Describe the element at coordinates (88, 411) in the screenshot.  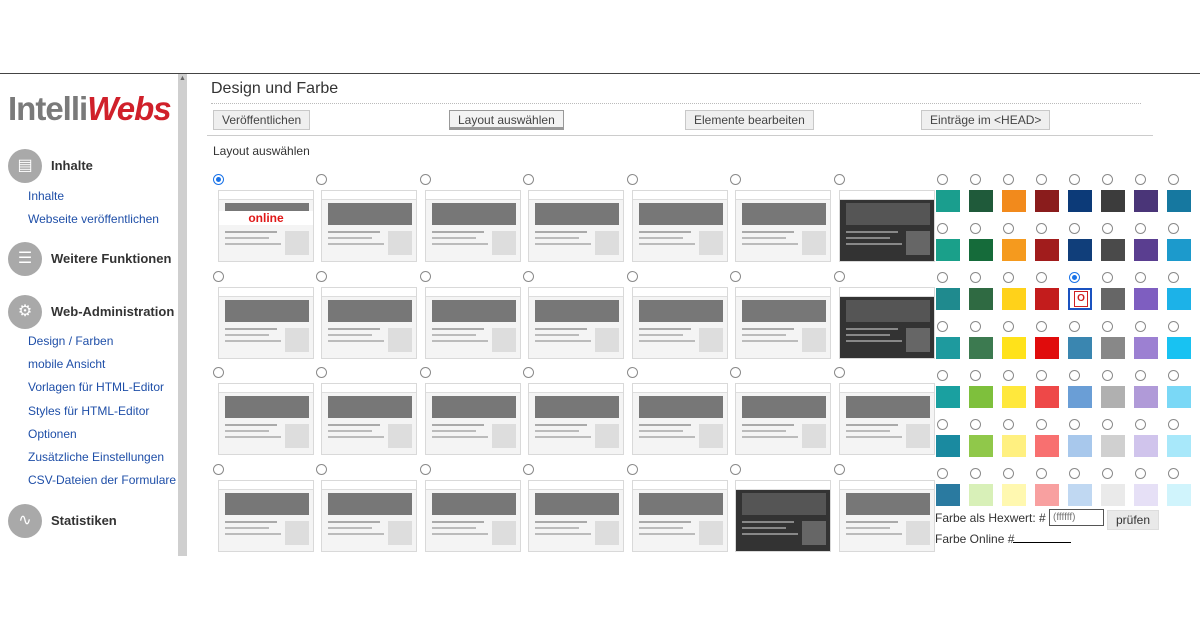
I see `nav-link-styles-html-editor: Styles für HTML-Editor` at that location.